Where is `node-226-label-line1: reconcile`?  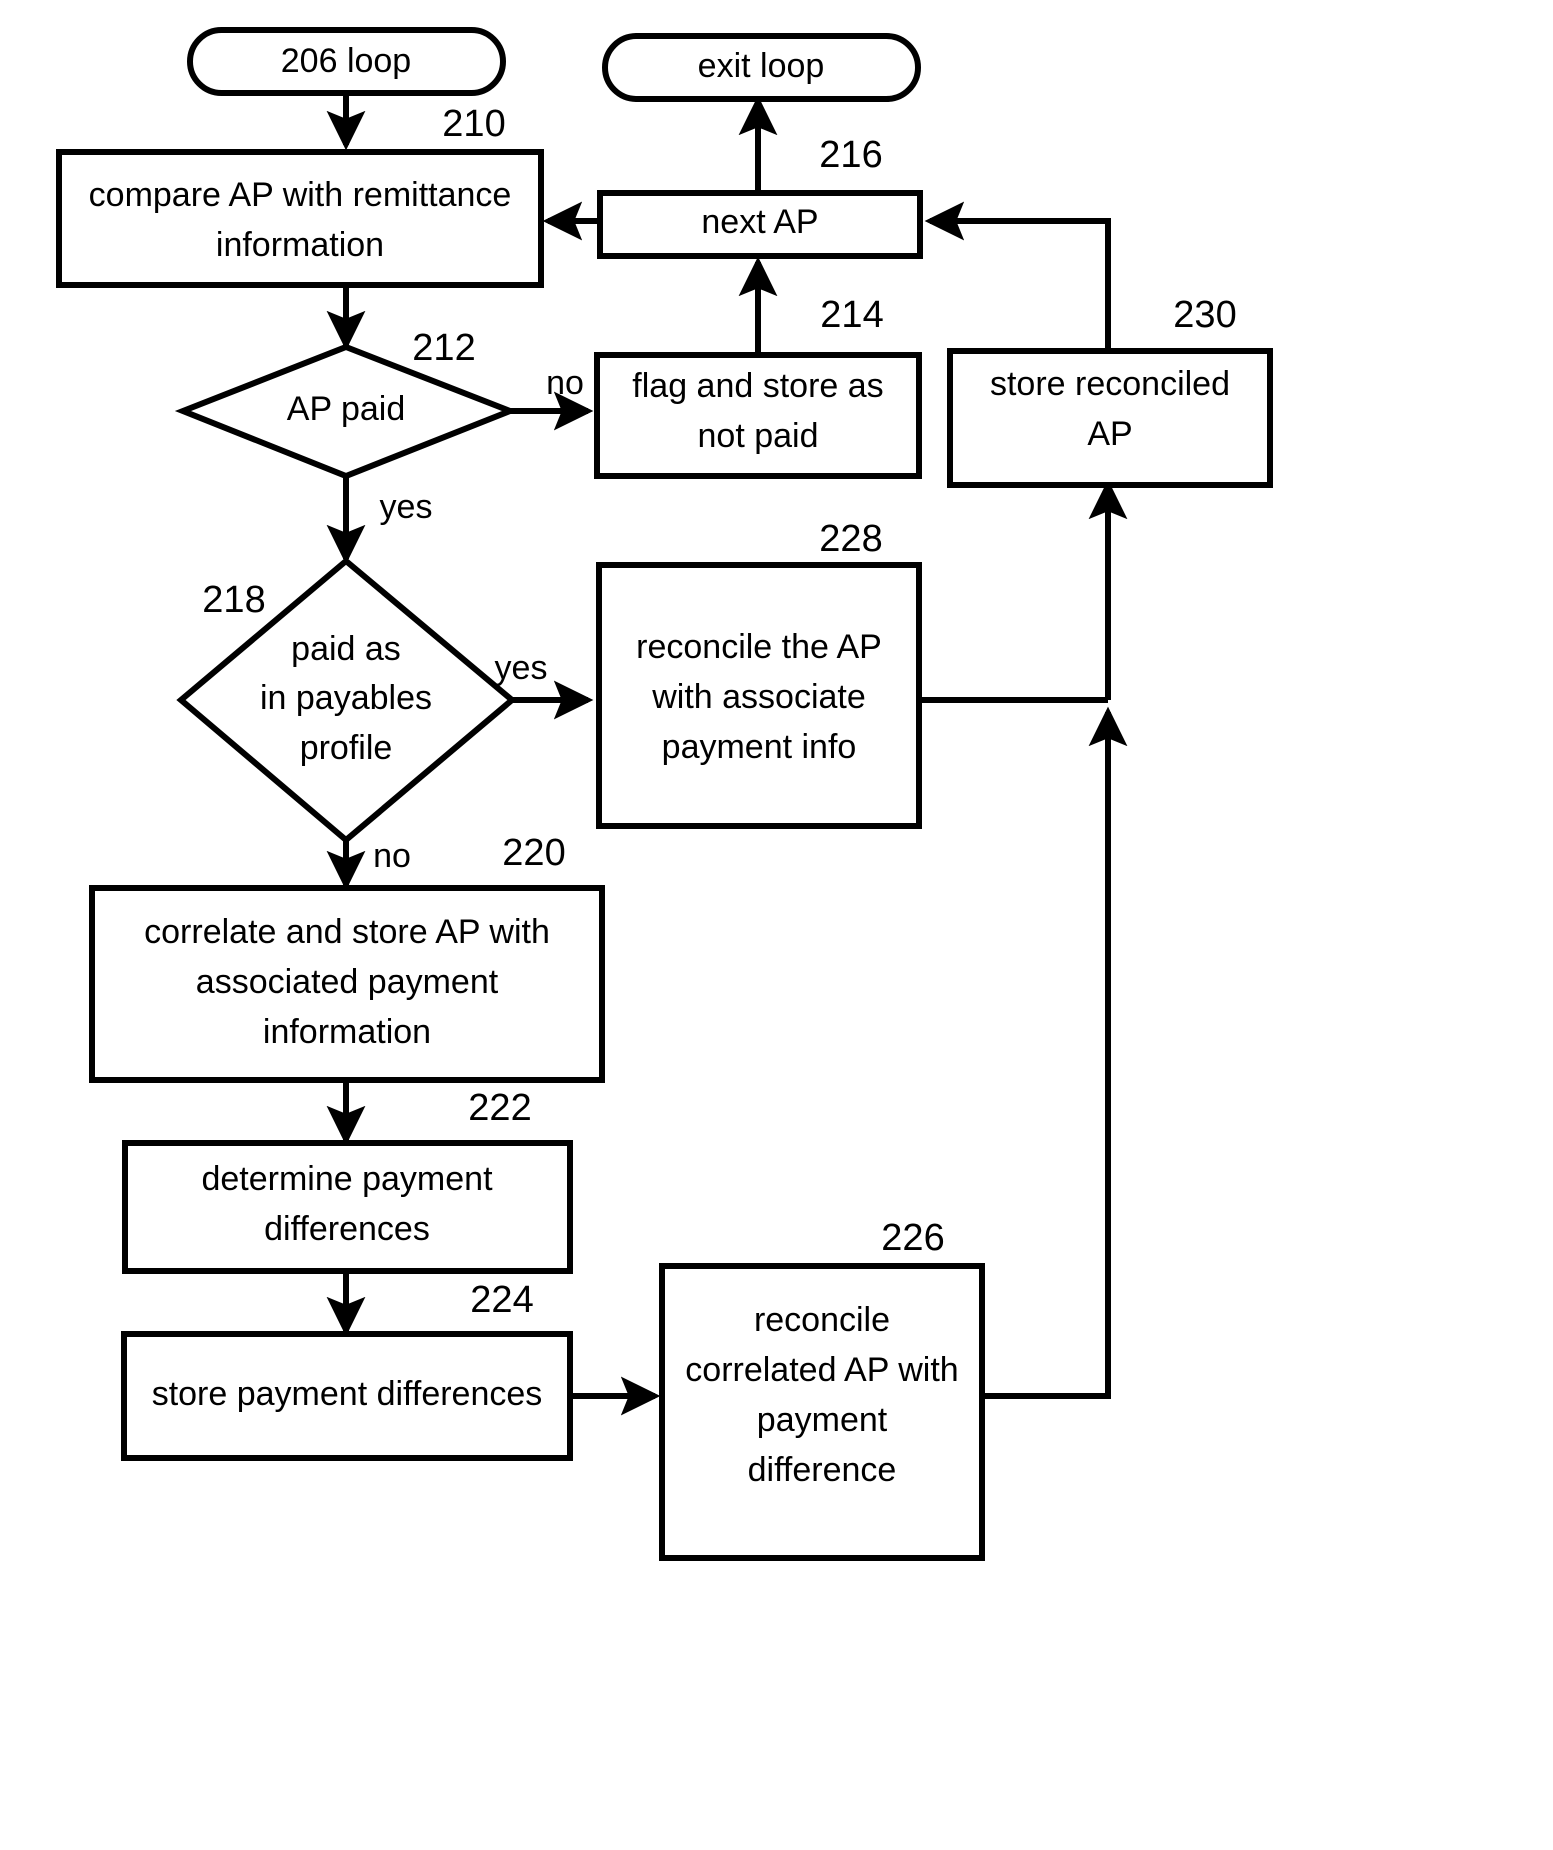
node-226-label-line1: reconcile is located at coordinates (822, 1320).